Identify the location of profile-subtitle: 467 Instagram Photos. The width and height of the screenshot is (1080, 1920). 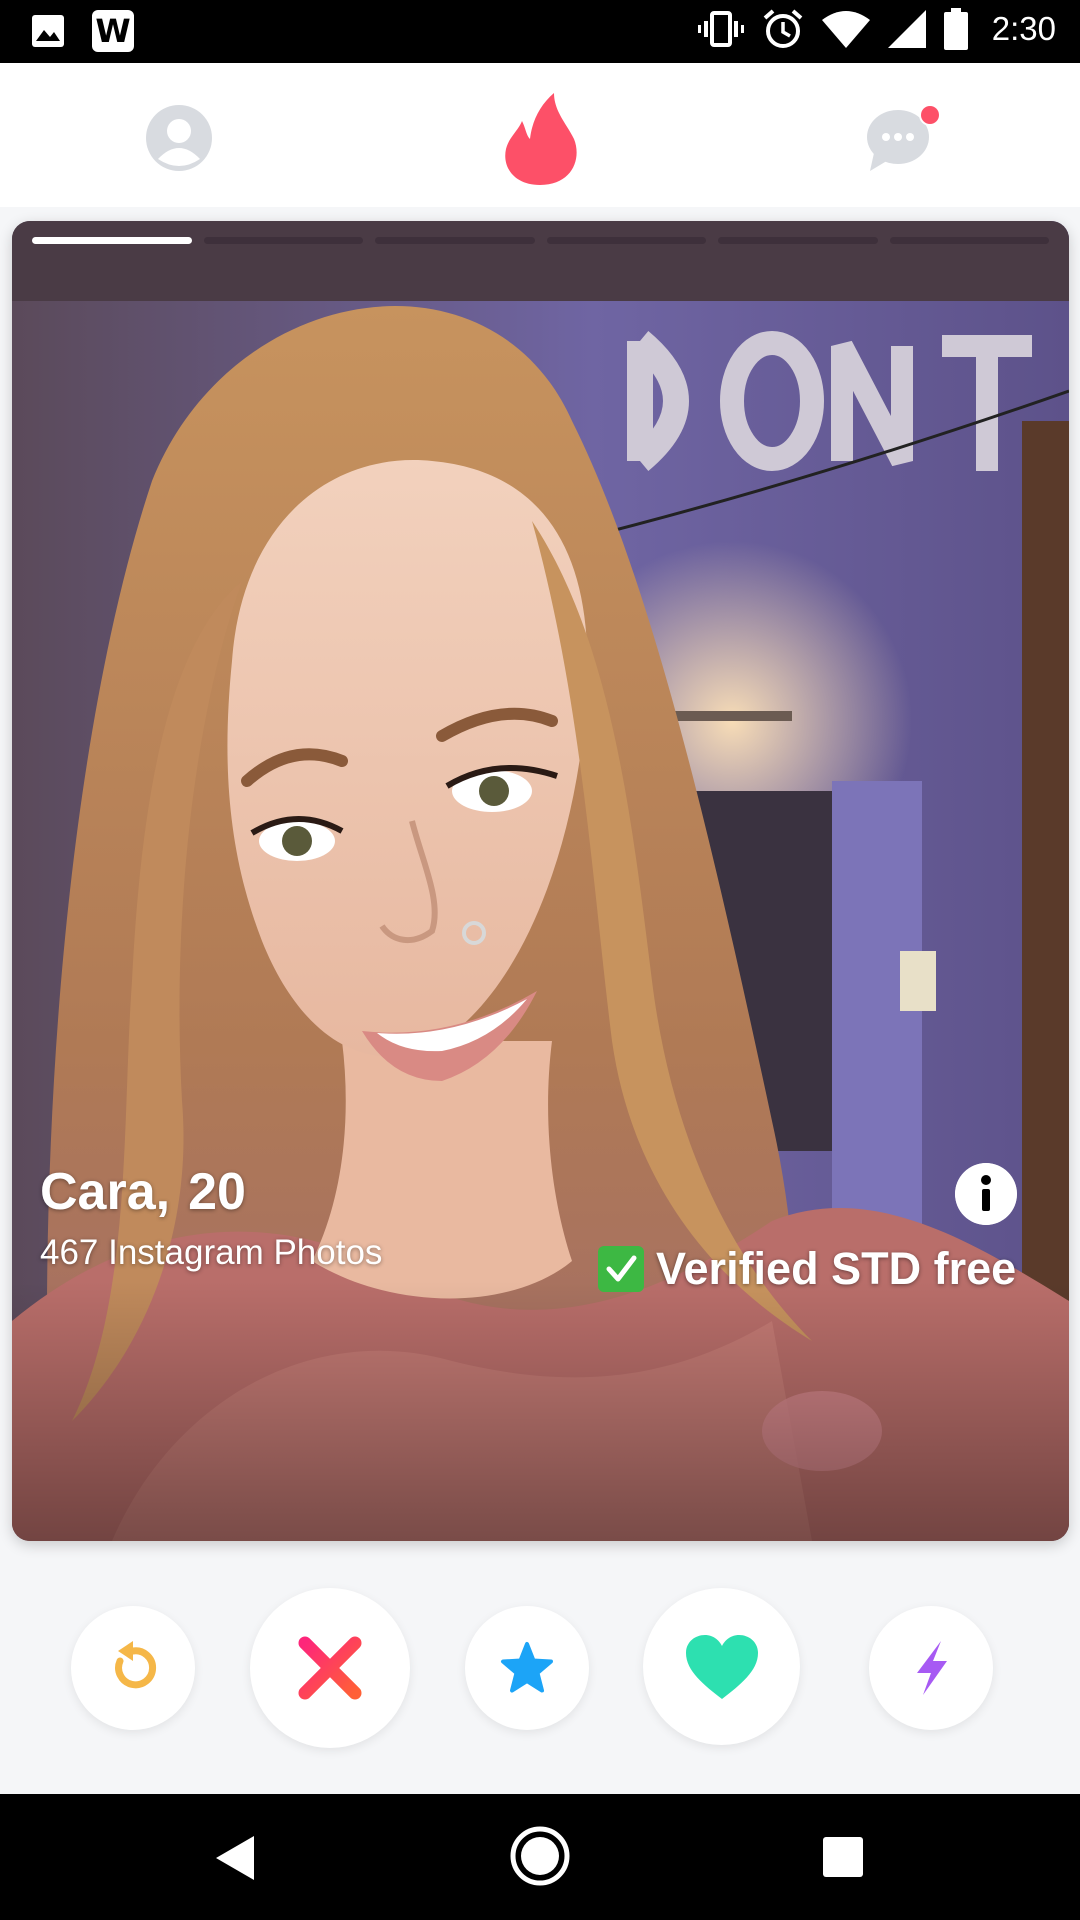
(211, 1252).